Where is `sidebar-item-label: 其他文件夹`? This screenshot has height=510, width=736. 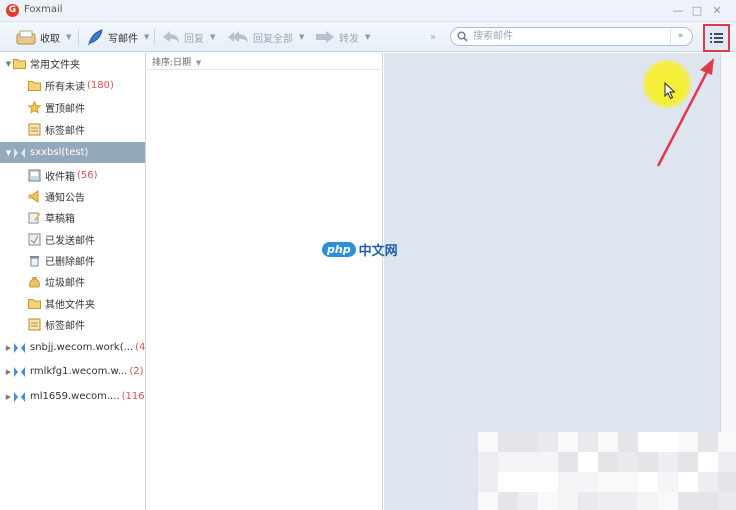 sidebar-item-label: 其他文件夹 is located at coordinates (70, 305).